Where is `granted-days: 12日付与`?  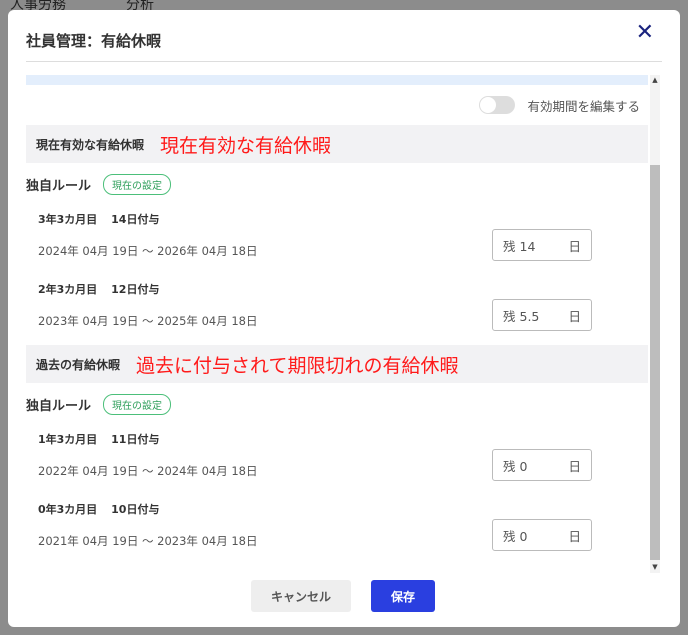 granted-days: 12日付与 is located at coordinates (135, 289).